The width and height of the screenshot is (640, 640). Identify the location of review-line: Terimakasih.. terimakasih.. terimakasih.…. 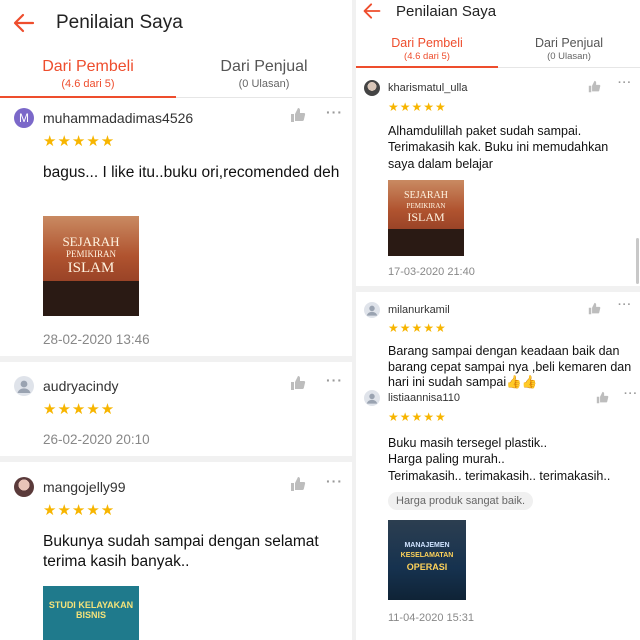
(499, 475).